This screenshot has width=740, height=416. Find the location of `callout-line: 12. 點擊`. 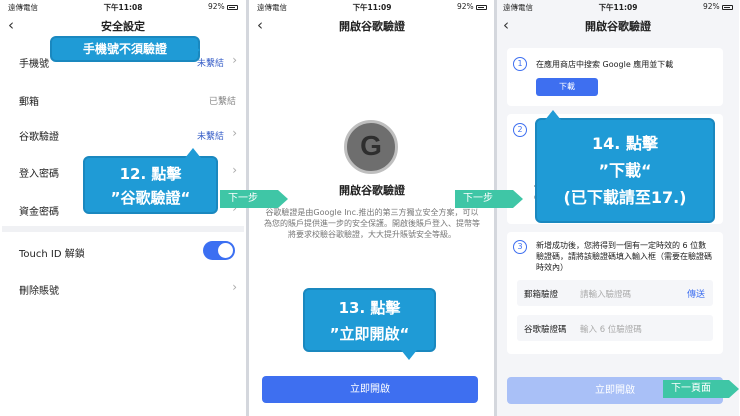

callout-line: 12. 點擊 is located at coordinates (150, 174).